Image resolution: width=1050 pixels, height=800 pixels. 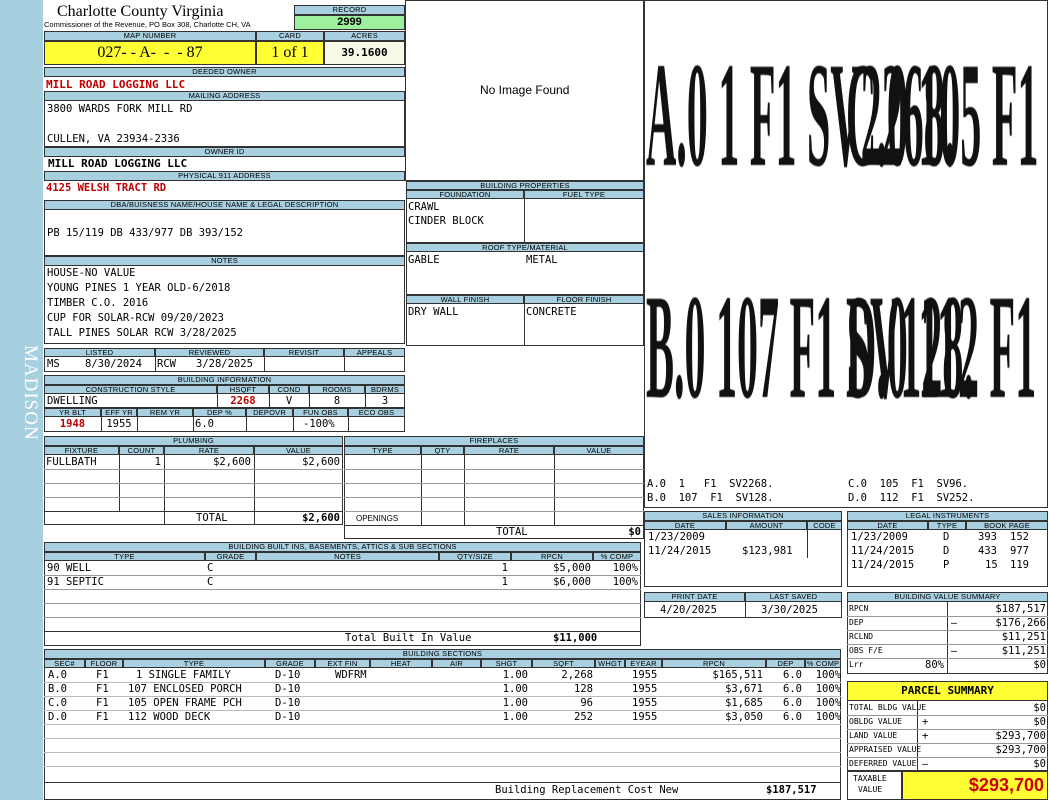 I want to click on builtin-rpcn: $6,000, so click(x=572, y=582).